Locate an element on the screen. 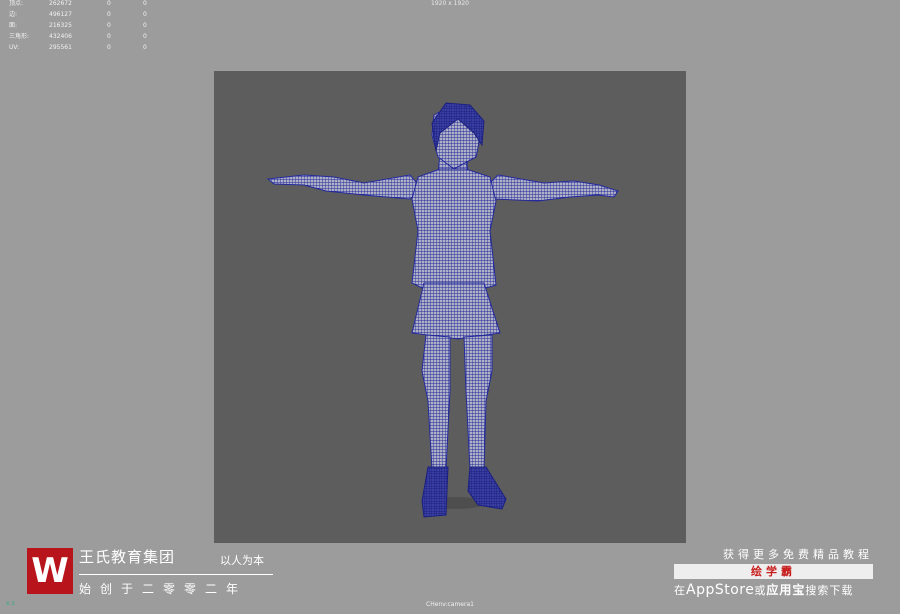 The image size is (900, 614). hud-value: 295561 is located at coordinates (60, 47).